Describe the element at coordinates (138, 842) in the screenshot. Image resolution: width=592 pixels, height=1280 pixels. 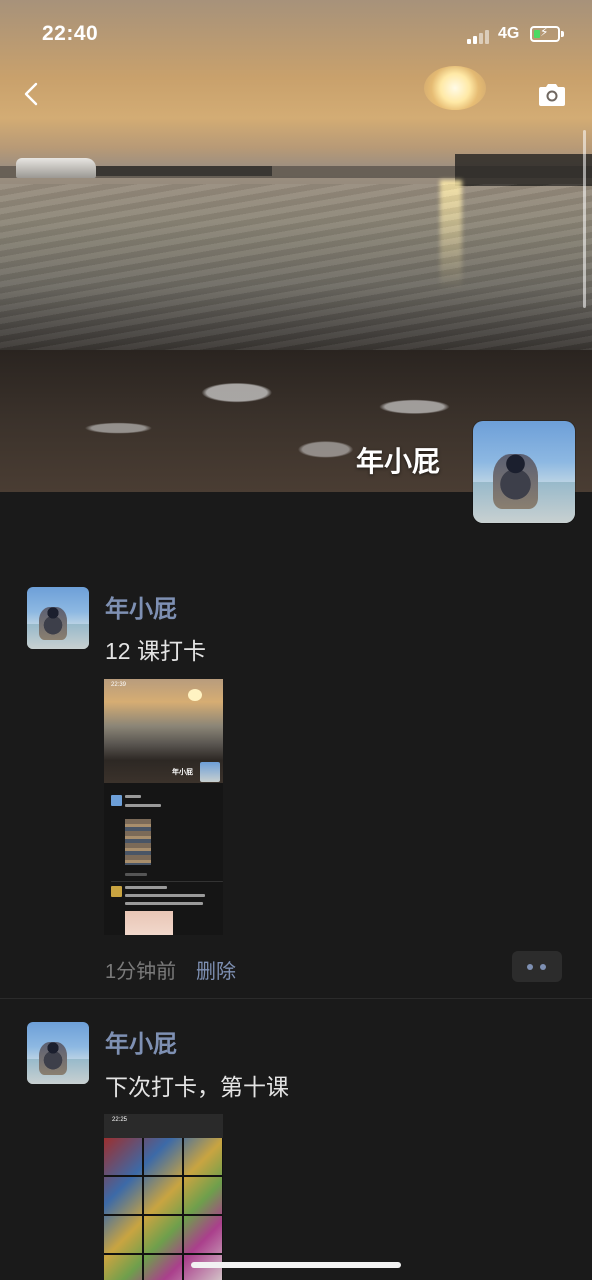
I see `mini-thumbnail` at that location.